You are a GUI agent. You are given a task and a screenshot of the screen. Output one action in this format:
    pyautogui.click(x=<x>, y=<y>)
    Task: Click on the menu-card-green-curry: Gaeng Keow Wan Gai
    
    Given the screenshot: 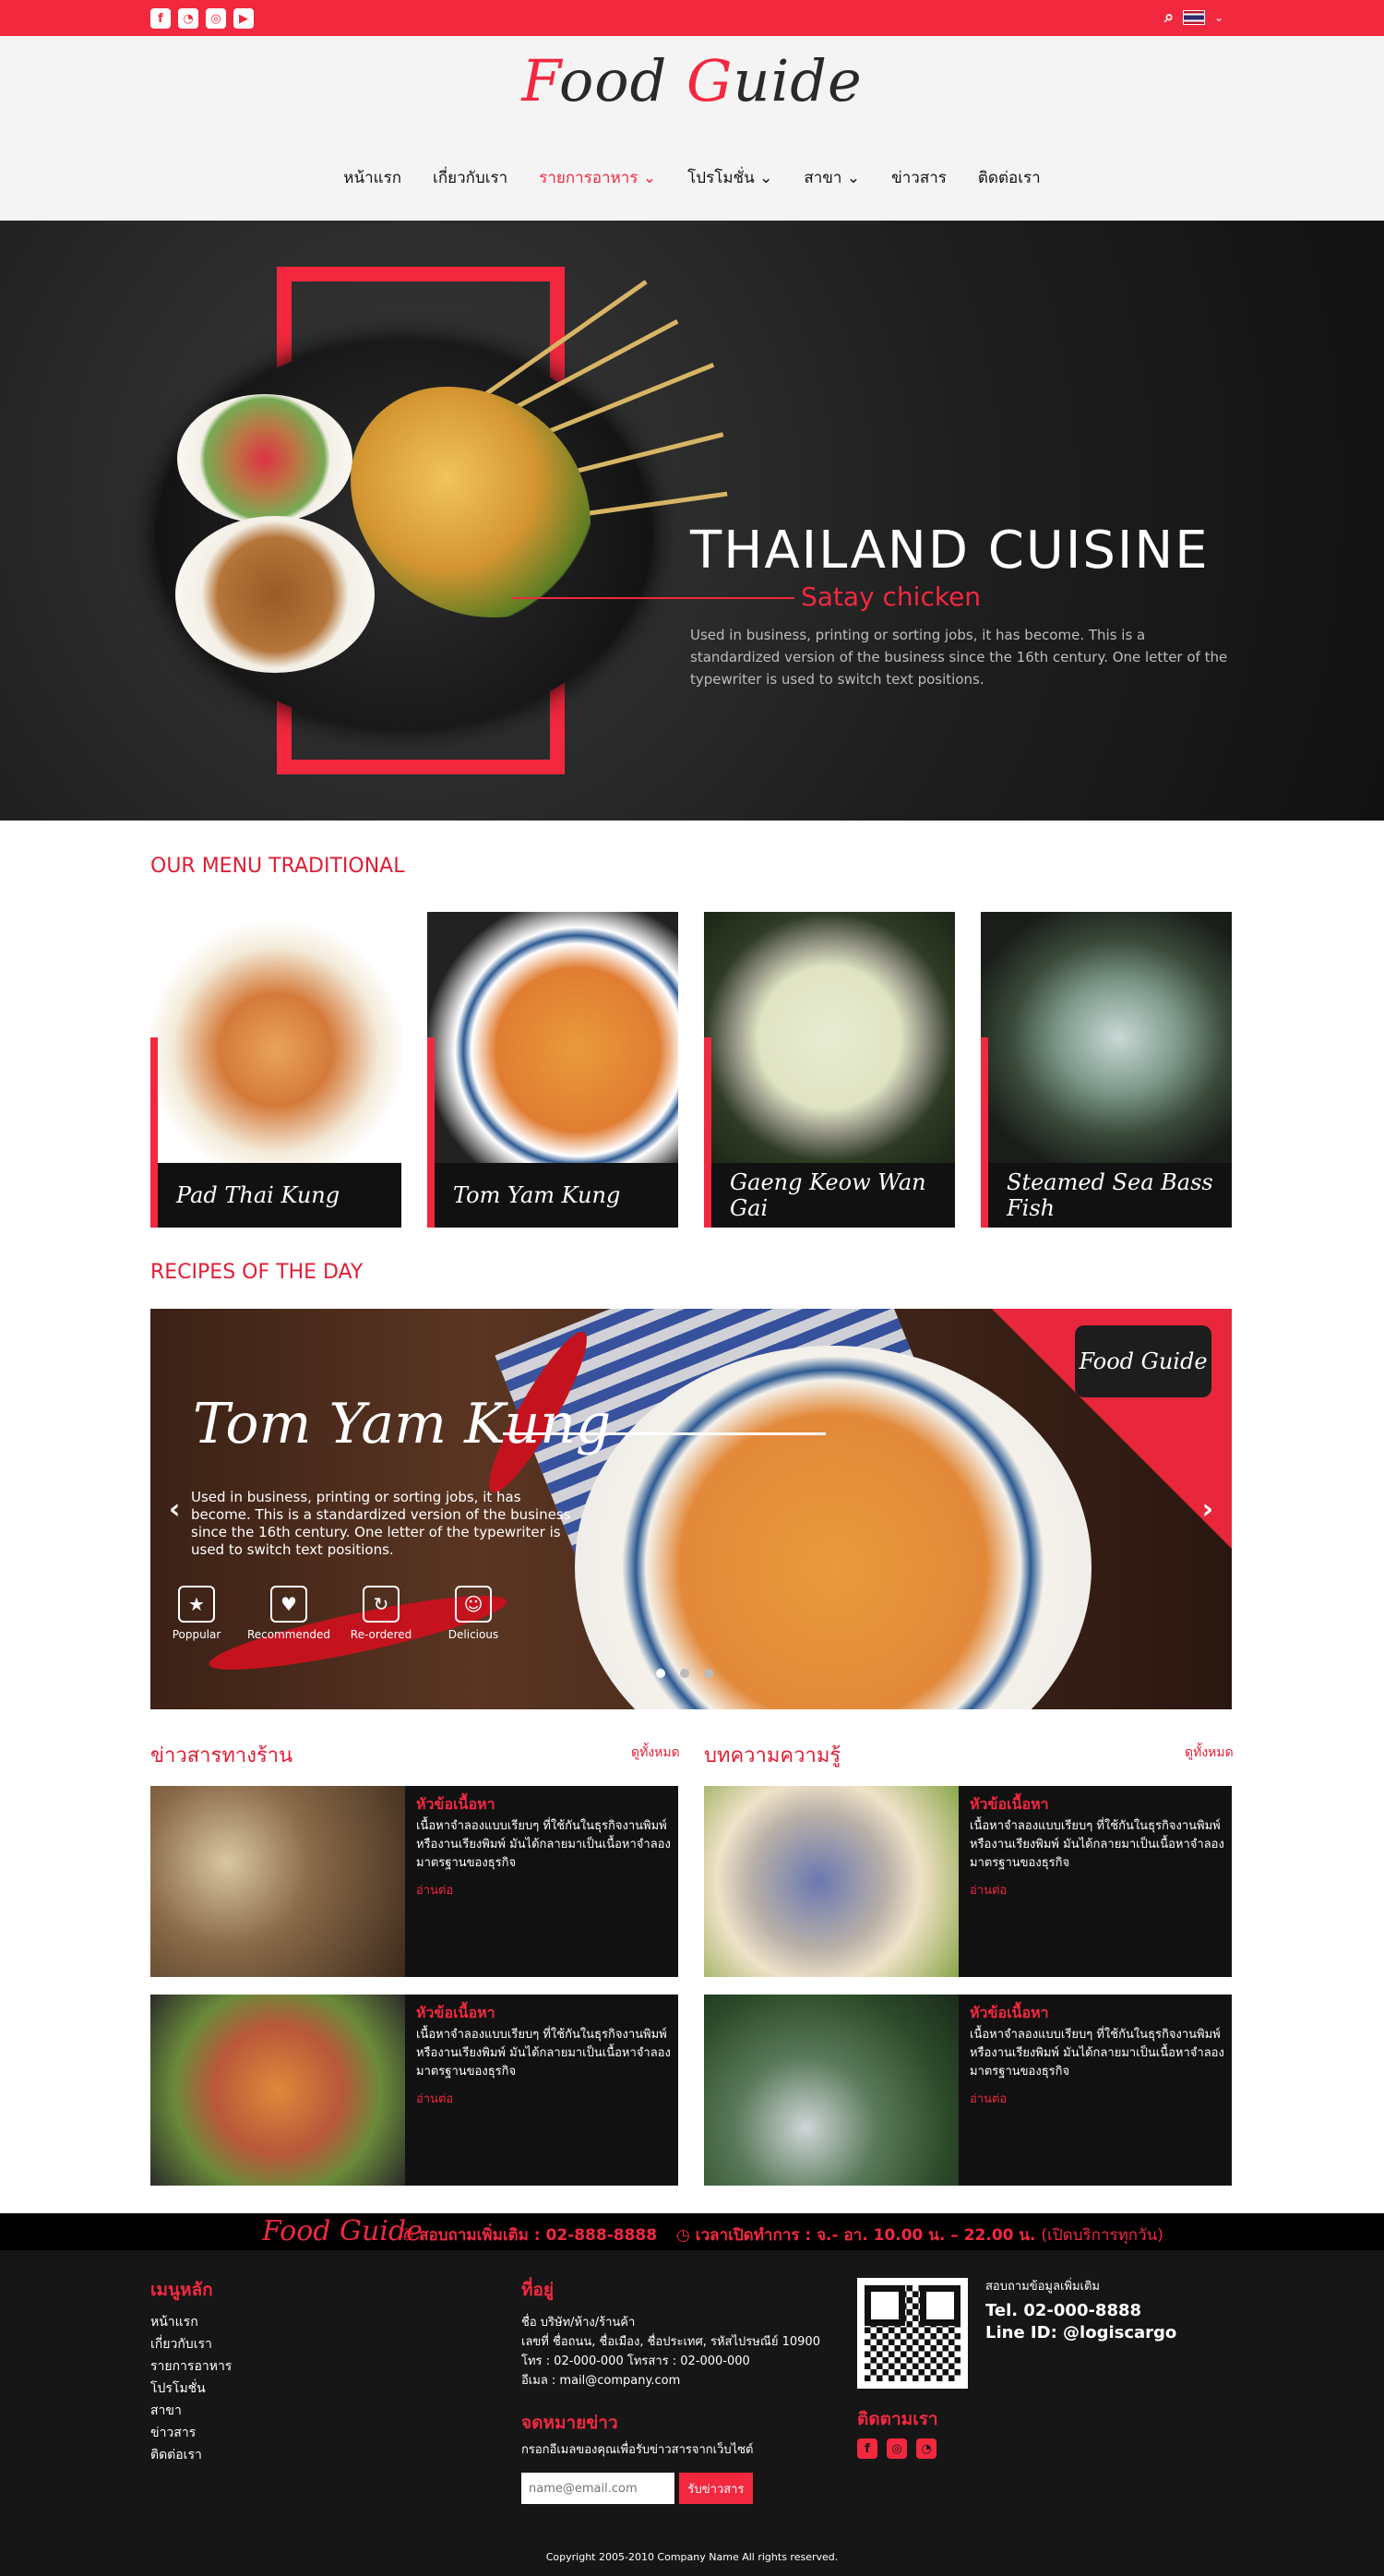 What is the action you would take?
    pyautogui.click(x=829, y=1070)
    